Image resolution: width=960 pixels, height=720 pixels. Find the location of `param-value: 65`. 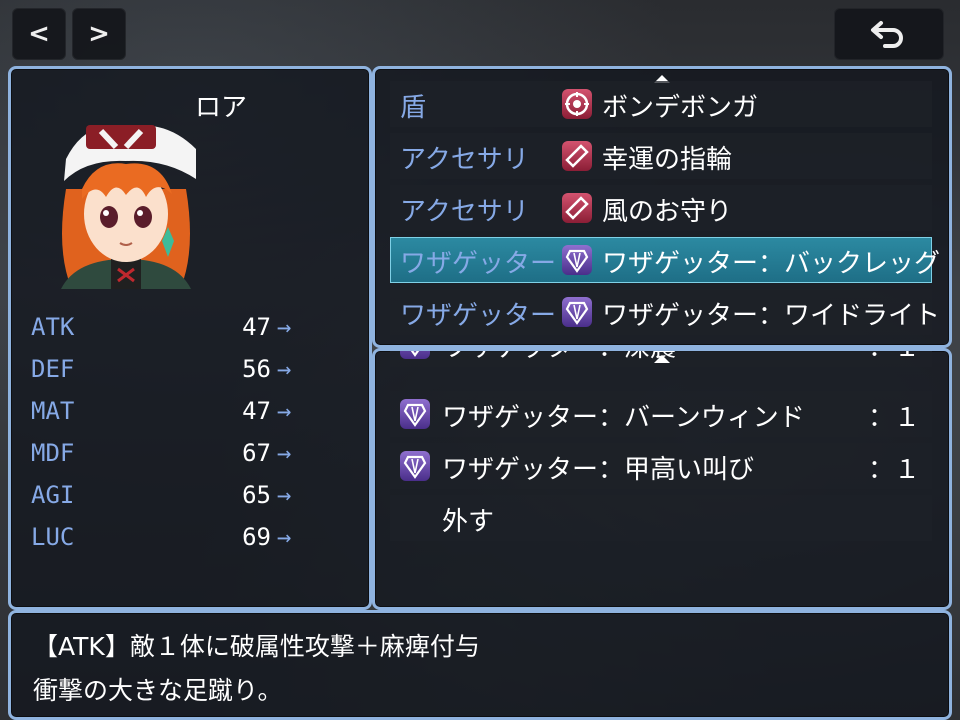

param-value: 65 is located at coordinates (256, 495).